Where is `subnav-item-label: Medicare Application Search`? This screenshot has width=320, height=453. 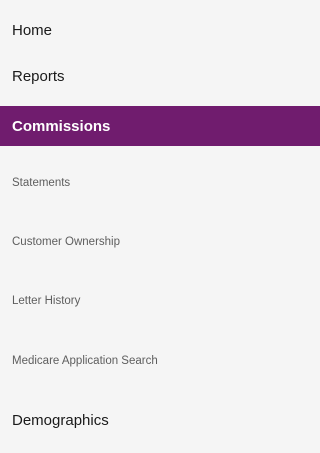 subnav-item-label: Medicare Application Search is located at coordinates (85, 361).